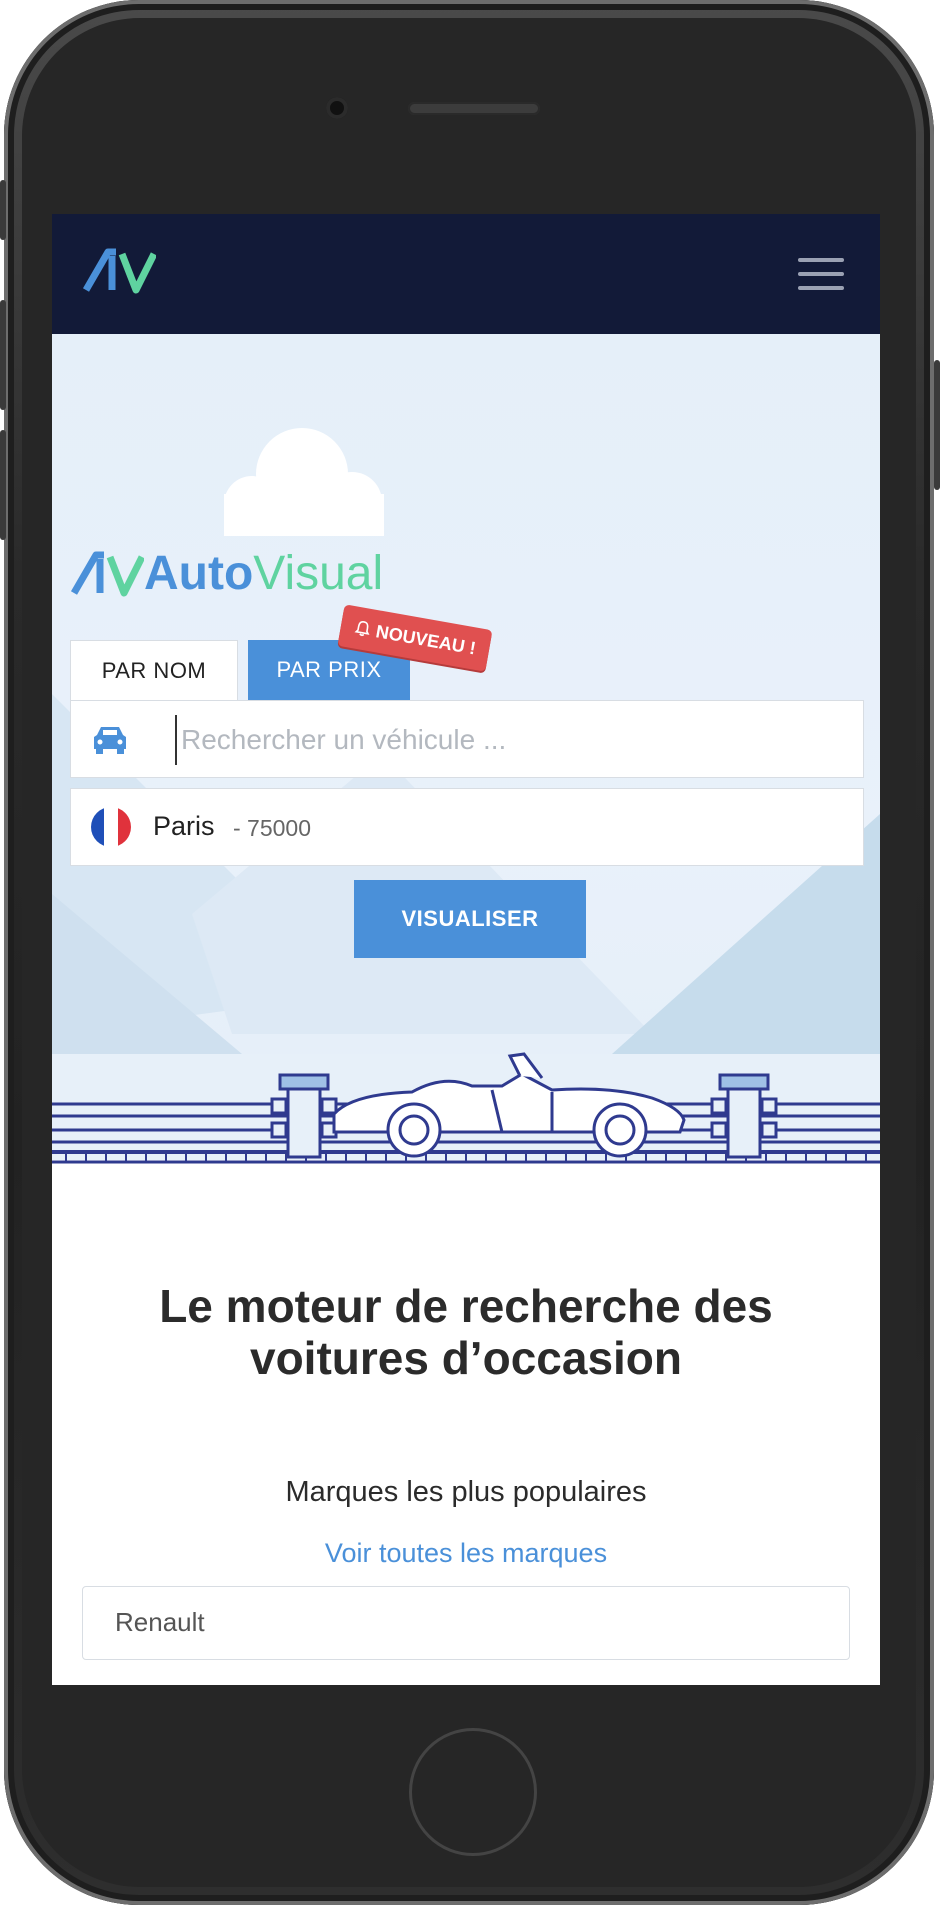 Image resolution: width=940 pixels, height=1907 pixels. I want to click on new-badge-label: NOUVEAU !, so click(426, 639).